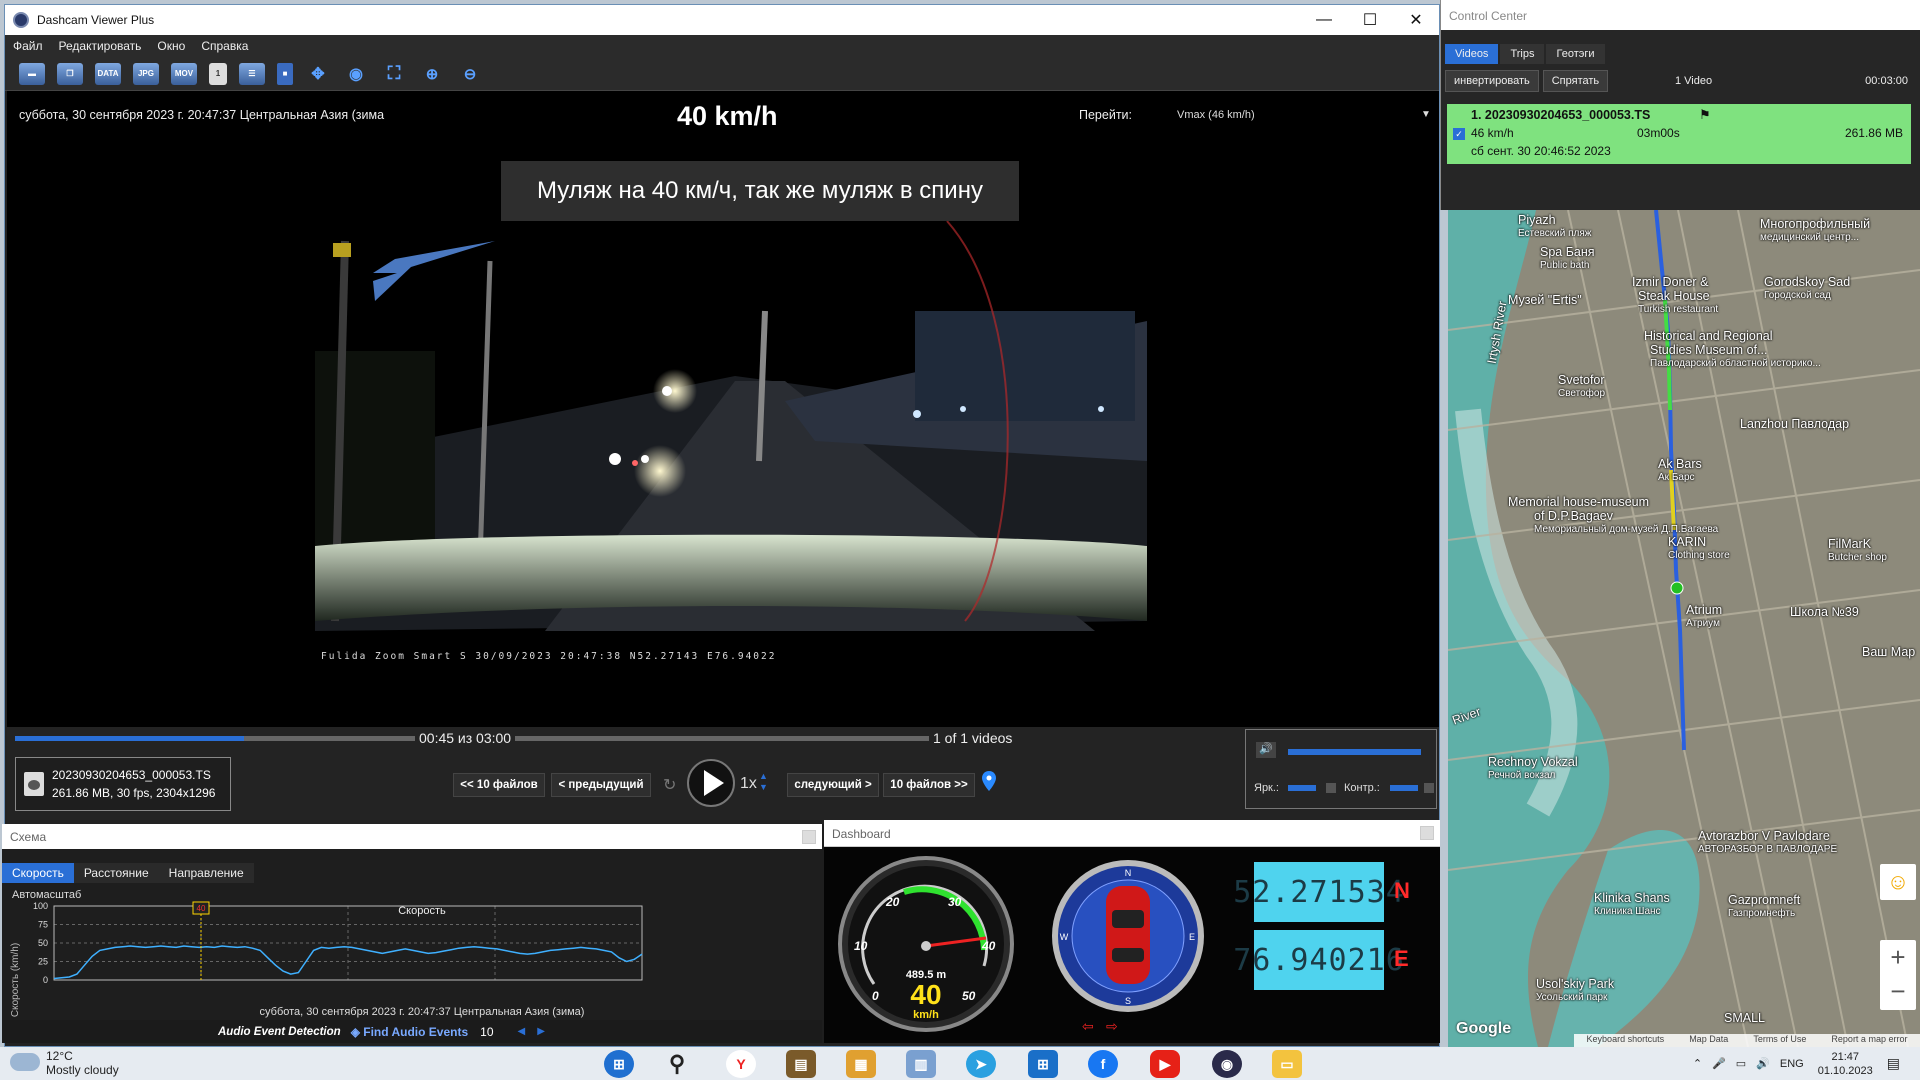  Describe the element at coordinates (1216, 115) in the screenshot. I see `goto-select: Vmax (46 km/h)` at that location.